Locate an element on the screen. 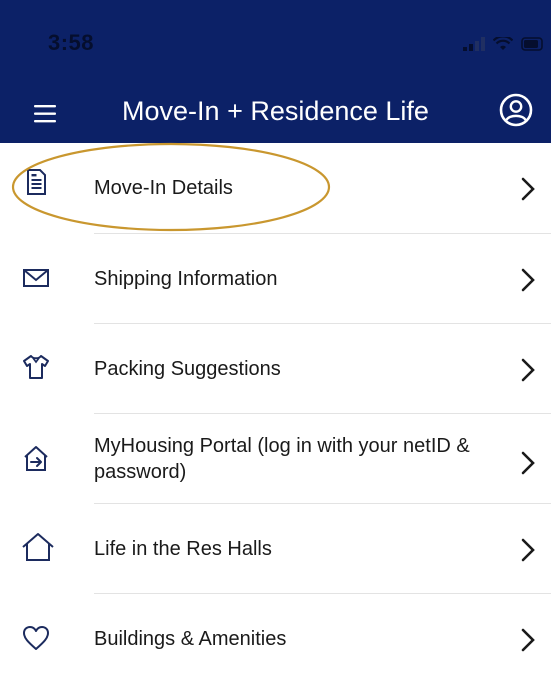  house-outline-icon is located at coordinates (38, 547).